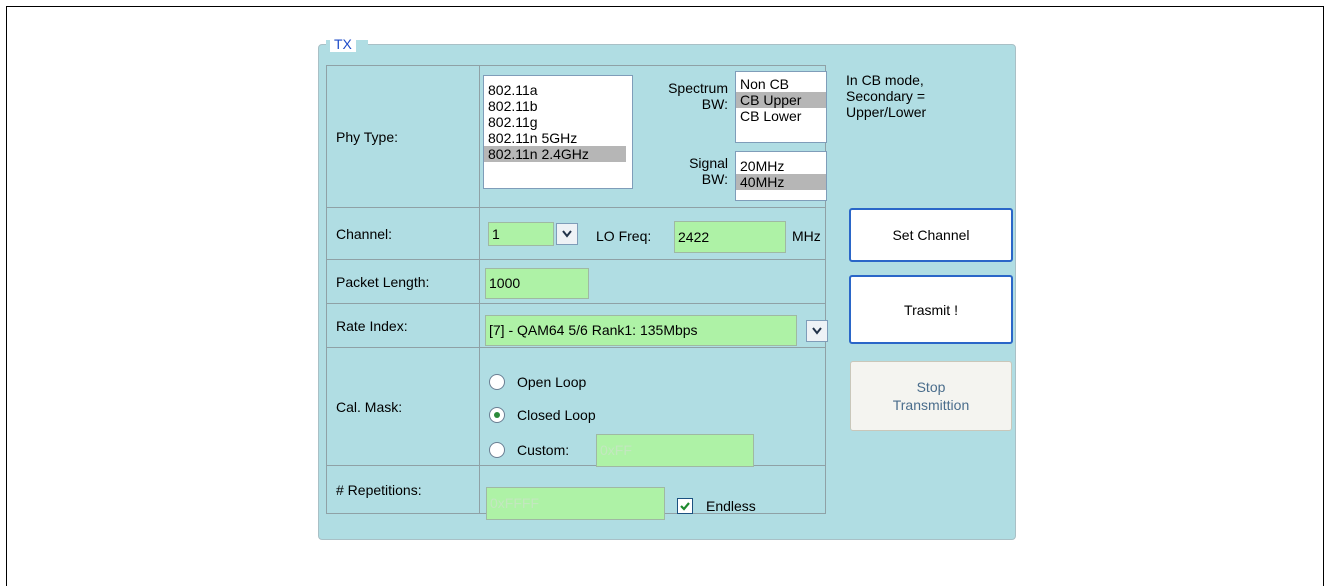 This screenshot has width=1332, height=586. What do you see at coordinates (781, 84) in the screenshot?
I see `spectrum-bw-item: Non CB` at bounding box center [781, 84].